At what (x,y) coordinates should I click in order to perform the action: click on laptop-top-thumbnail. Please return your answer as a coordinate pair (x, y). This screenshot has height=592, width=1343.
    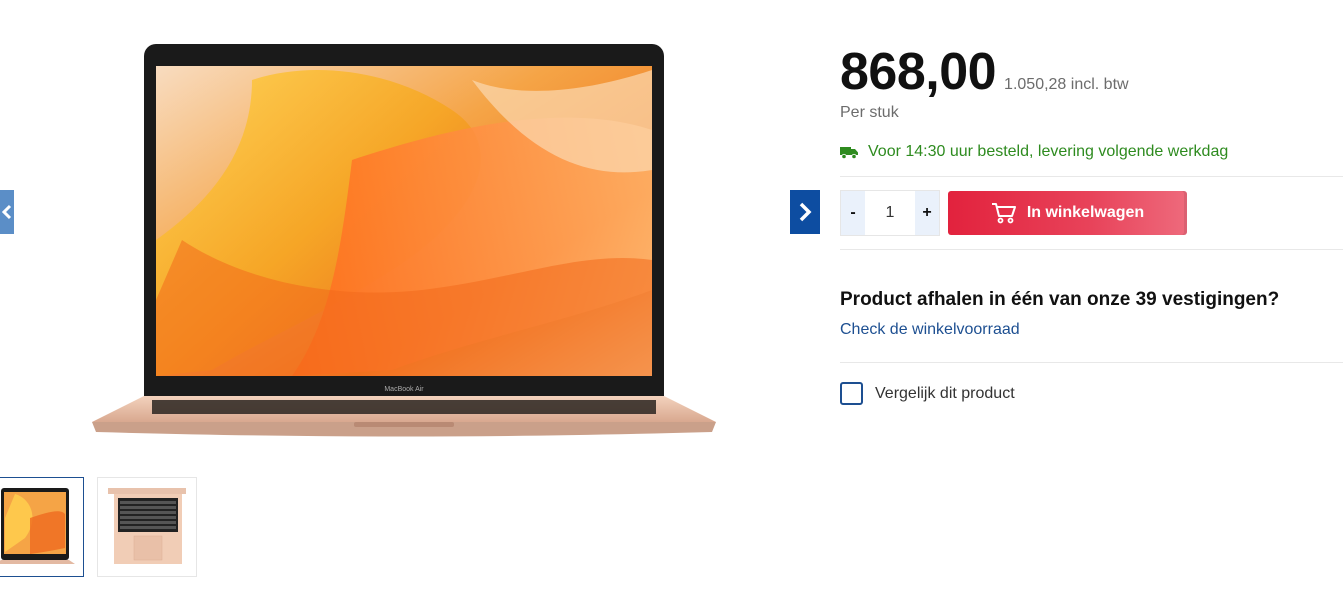
    Looking at the image, I should click on (147, 526).